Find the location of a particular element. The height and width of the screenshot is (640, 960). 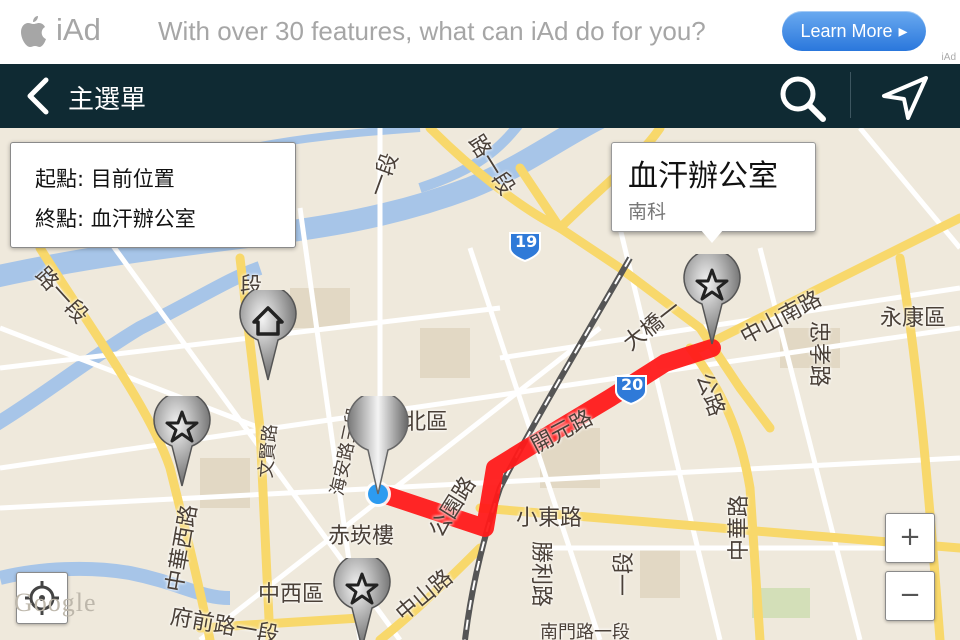

map-label-westcentral: 中西區 is located at coordinates (291, 594).